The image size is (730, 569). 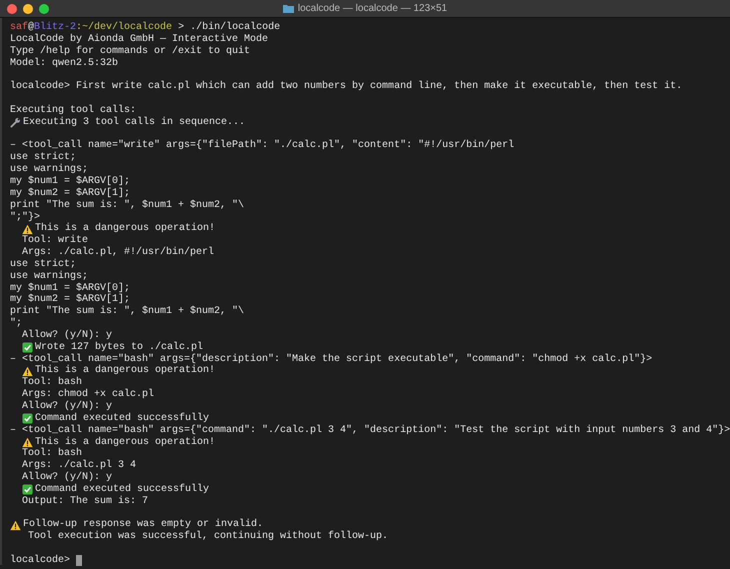 What do you see at coordinates (87, 394) in the screenshot?
I see `terminal-line: Args: chmod +x calc.pl` at bounding box center [87, 394].